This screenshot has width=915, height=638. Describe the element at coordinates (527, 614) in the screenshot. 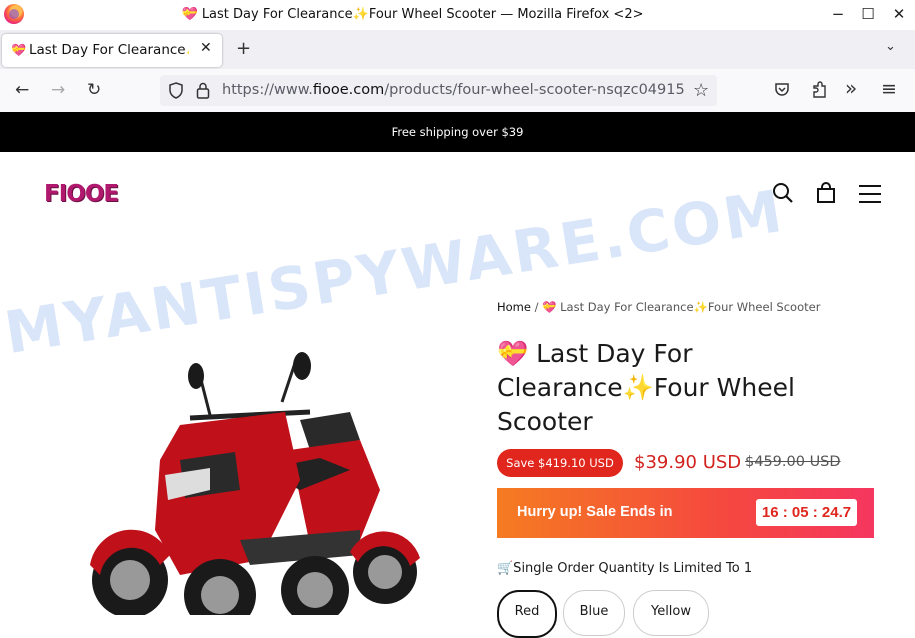

I see `variant-red-button: Red` at that location.